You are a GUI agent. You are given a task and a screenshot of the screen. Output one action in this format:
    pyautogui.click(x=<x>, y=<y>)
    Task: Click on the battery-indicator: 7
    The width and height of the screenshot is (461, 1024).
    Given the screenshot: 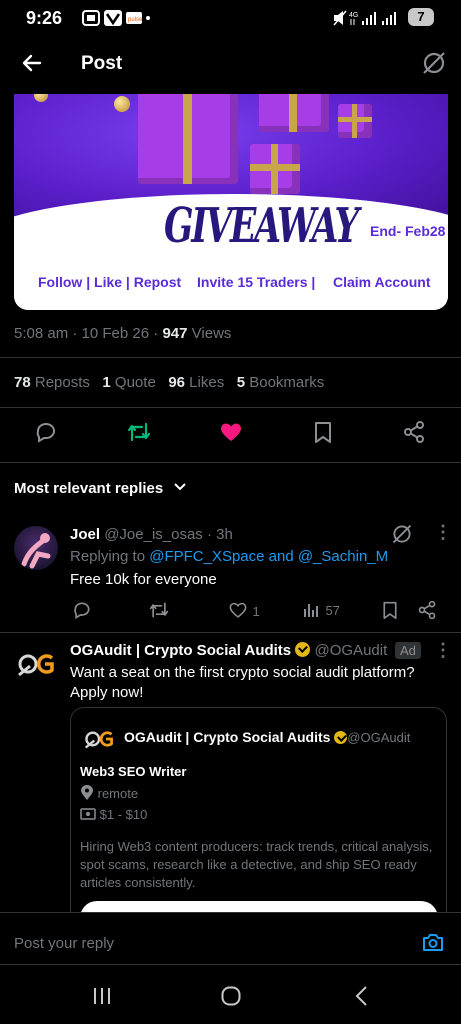 What is the action you would take?
    pyautogui.click(x=421, y=17)
    